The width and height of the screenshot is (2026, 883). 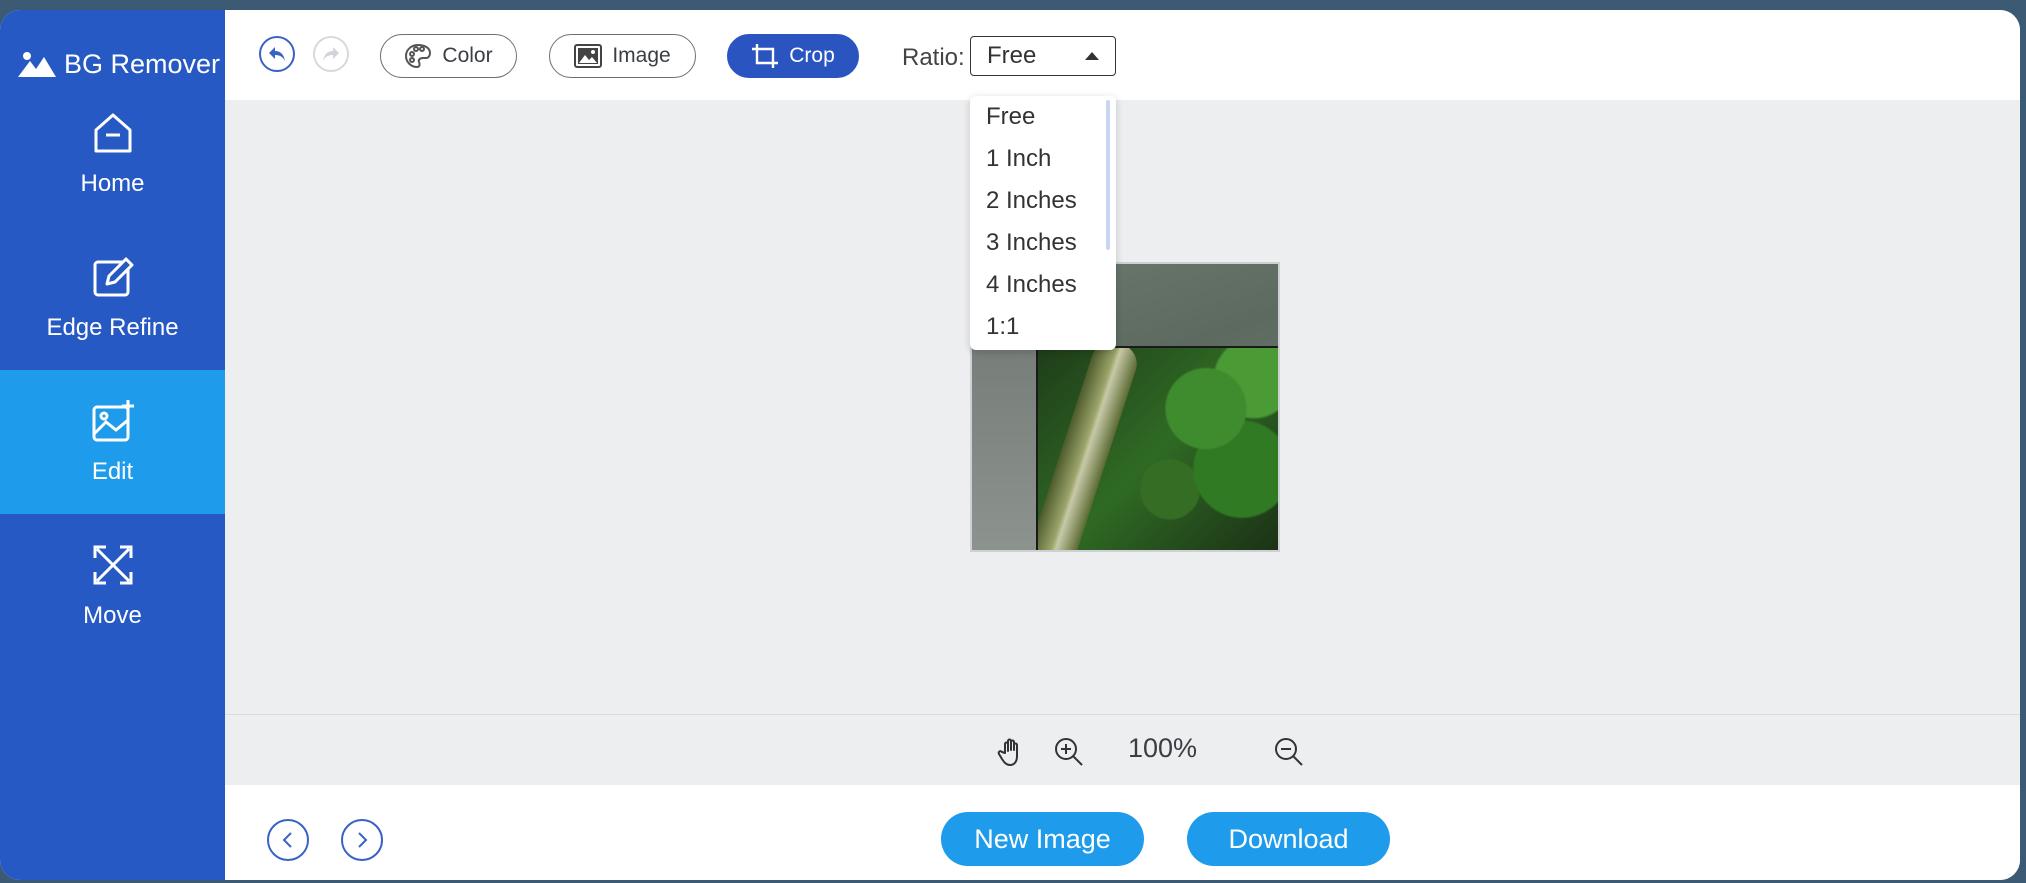 What do you see at coordinates (1012, 752) in the screenshot?
I see `hand-pan-icon` at bounding box center [1012, 752].